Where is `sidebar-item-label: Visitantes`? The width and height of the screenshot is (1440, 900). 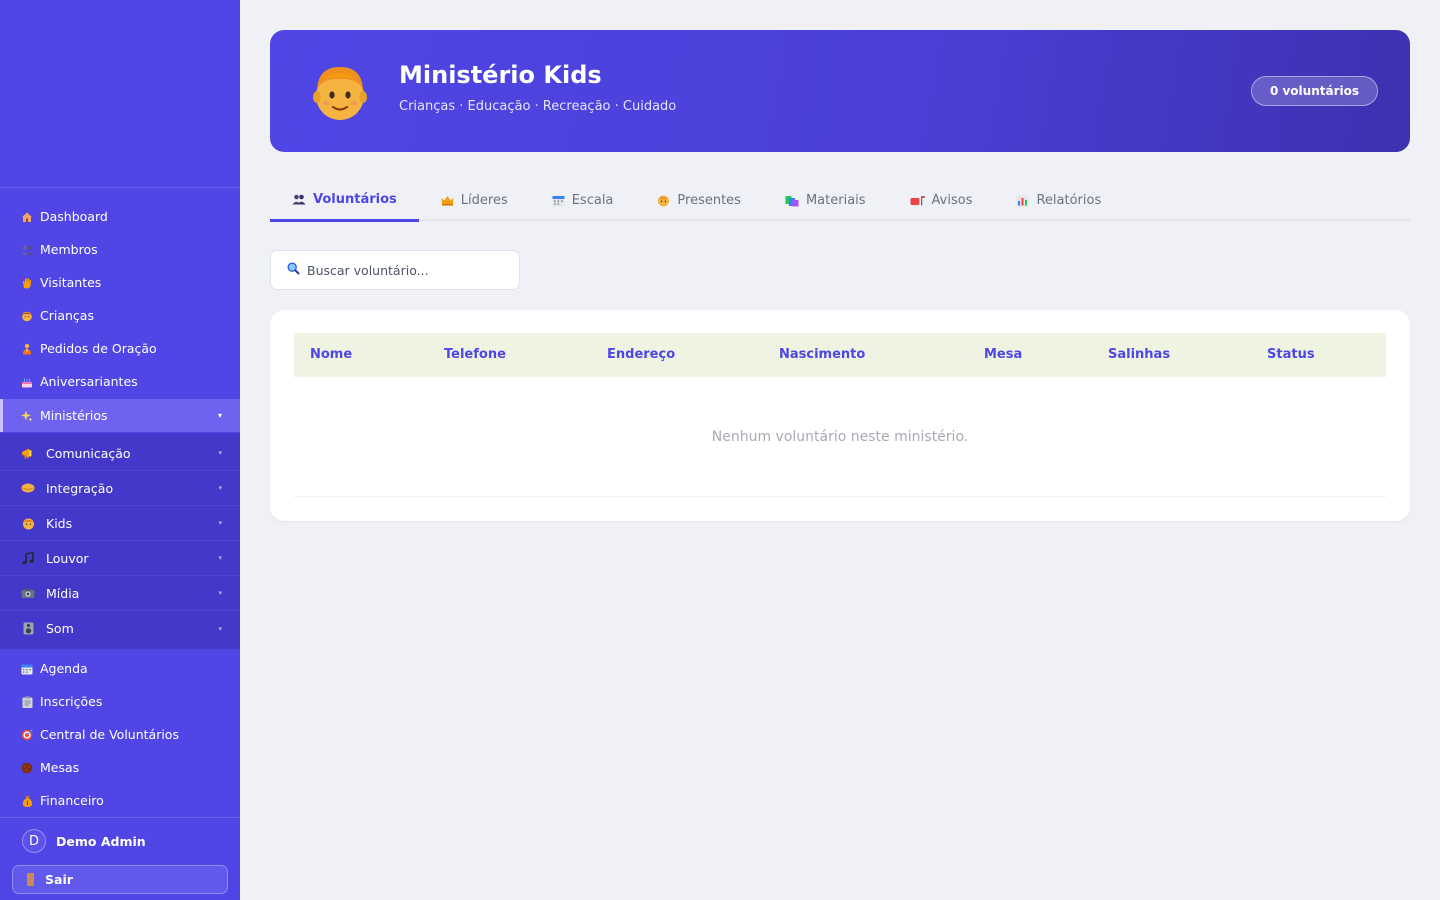 sidebar-item-label: Visitantes is located at coordinates (71, 282).